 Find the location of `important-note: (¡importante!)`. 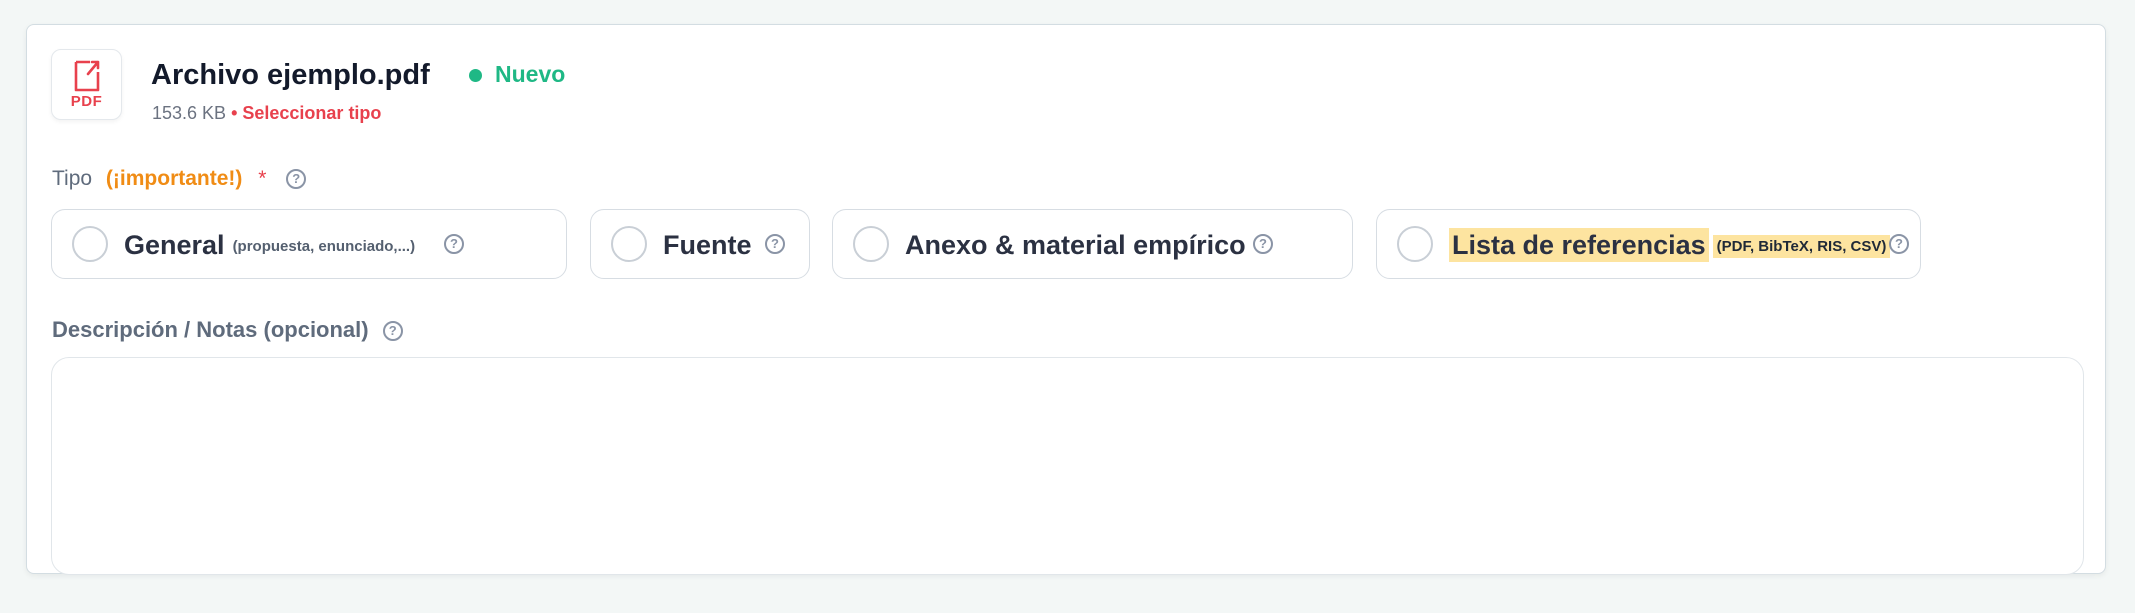

important-note: (¡importante!) is located at coordinates (174, 178).